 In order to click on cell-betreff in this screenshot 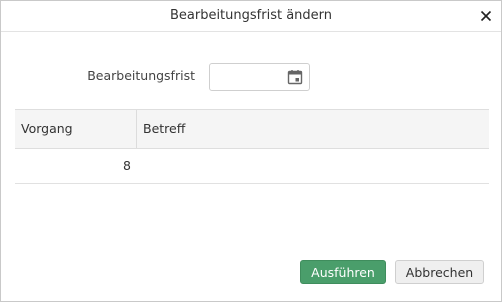, I will do `click(313, 166)`.